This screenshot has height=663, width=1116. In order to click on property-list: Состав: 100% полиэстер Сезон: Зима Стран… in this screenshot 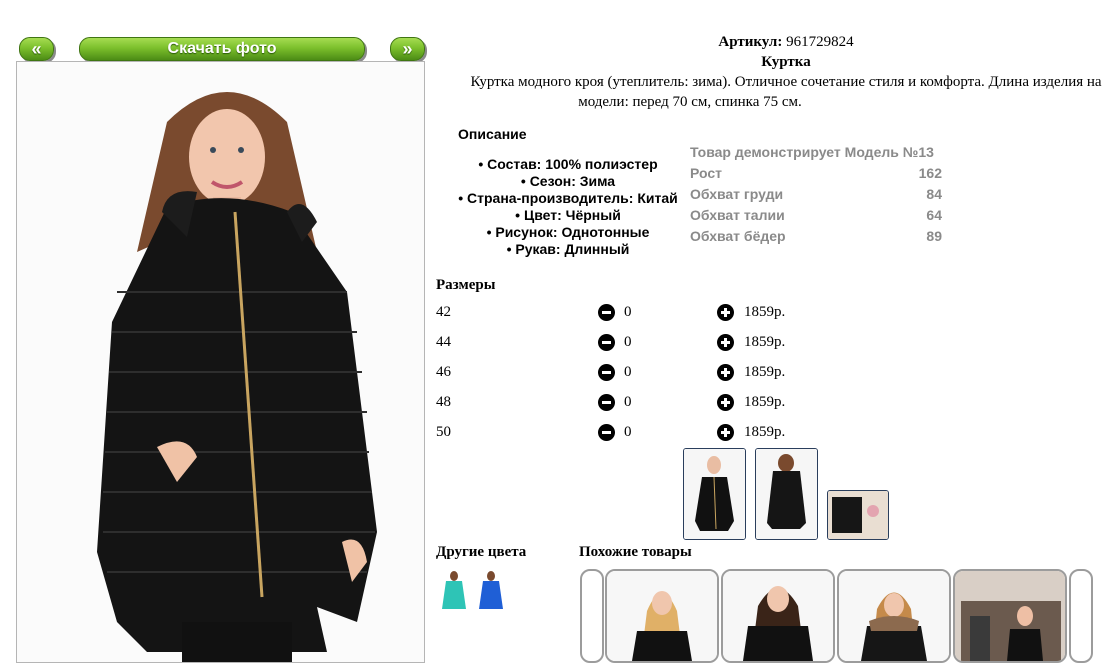, I will do `click(568, 207)`.